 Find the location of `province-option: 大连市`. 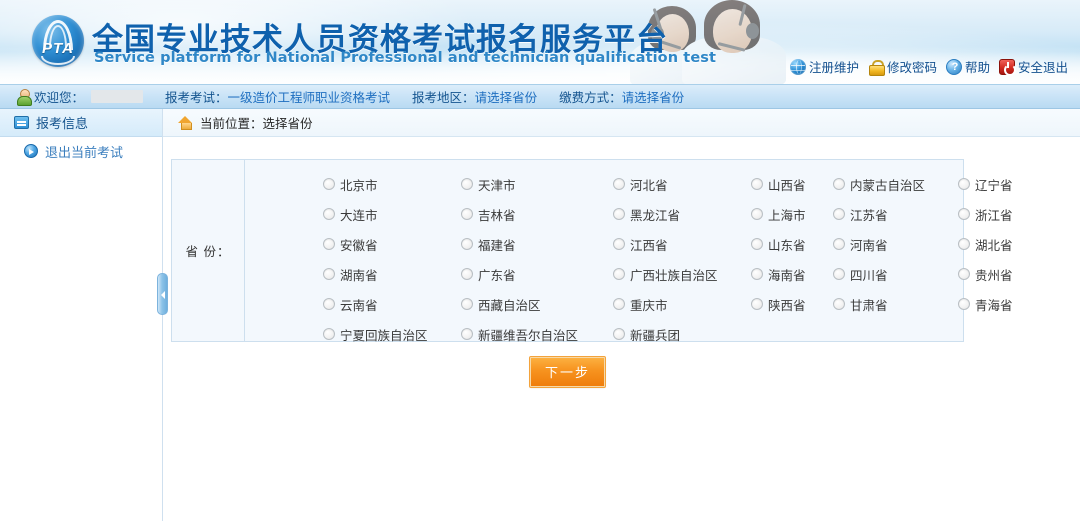

province-option: 大连市 is located at coordinates (350, 214).